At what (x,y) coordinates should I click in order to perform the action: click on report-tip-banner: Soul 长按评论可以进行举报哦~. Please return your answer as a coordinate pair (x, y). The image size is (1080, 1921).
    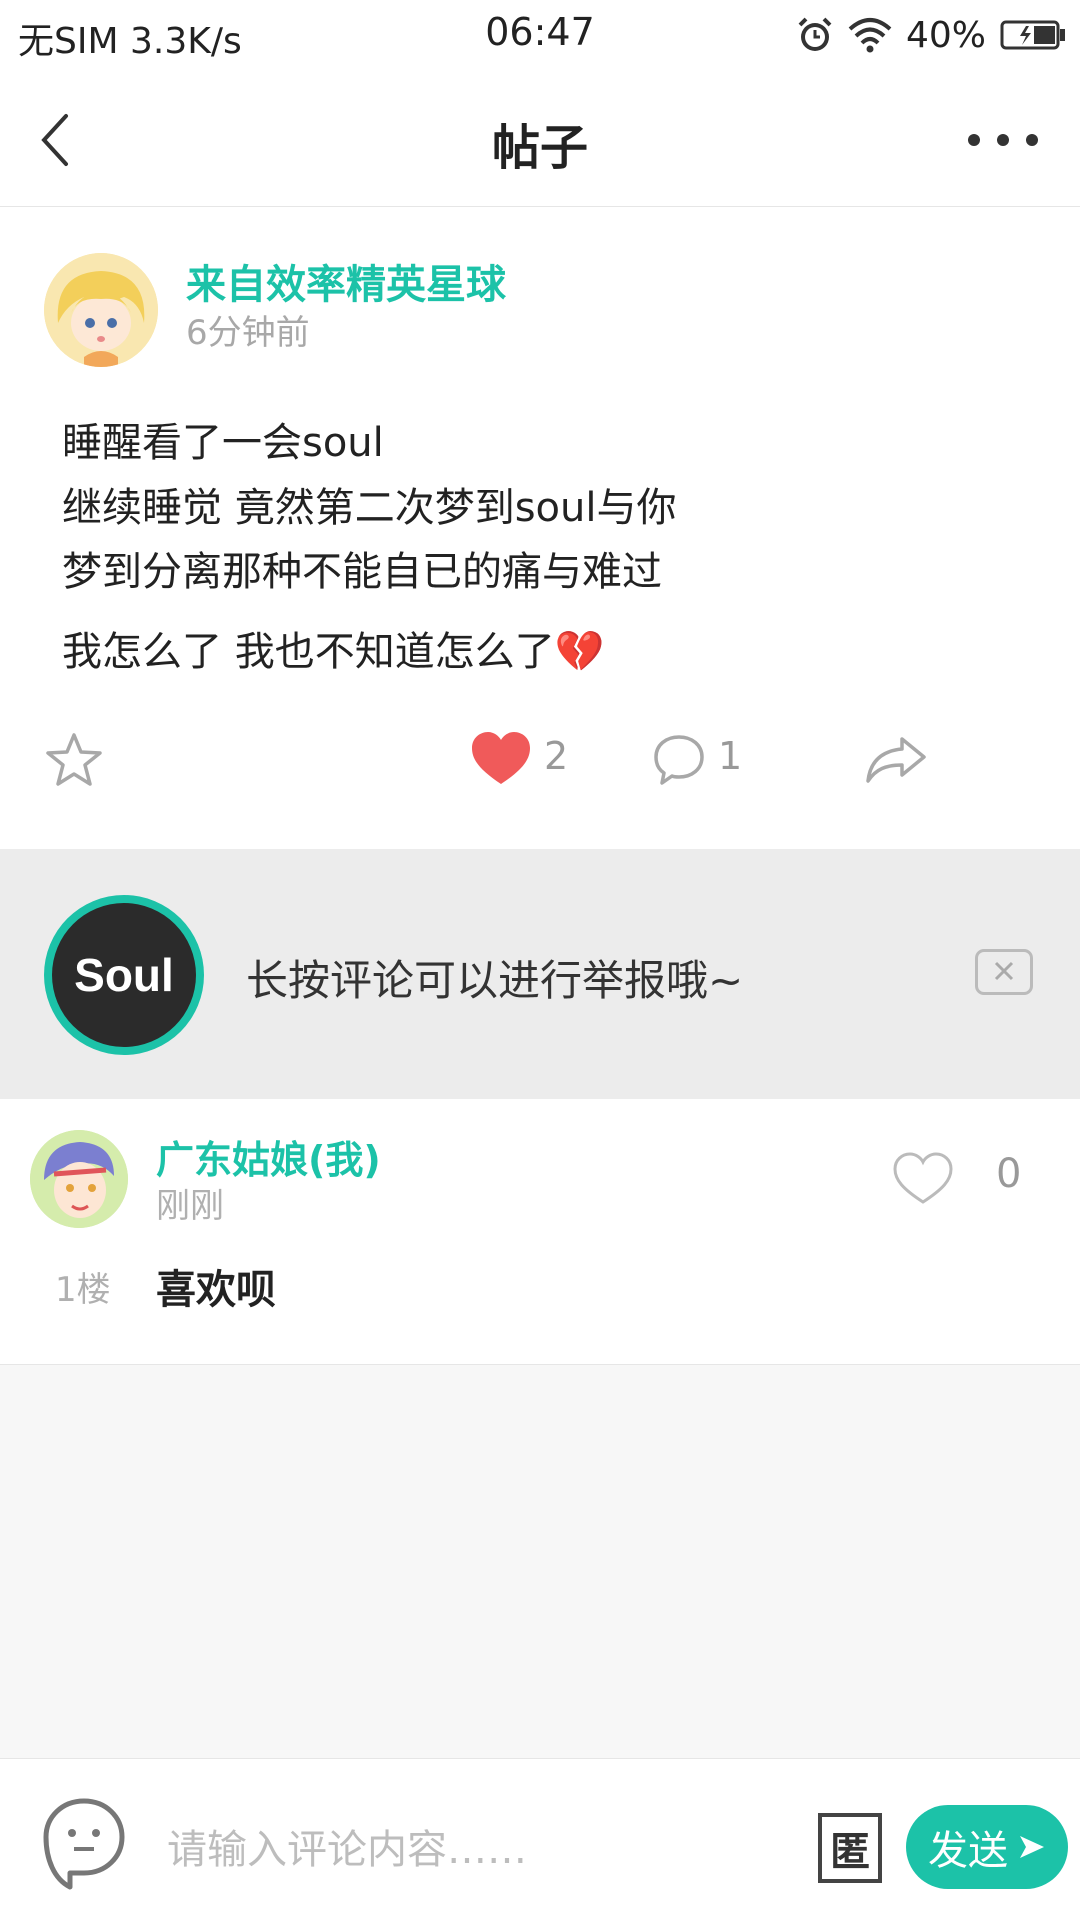
    Looking at the image, I should click on (540, 974).